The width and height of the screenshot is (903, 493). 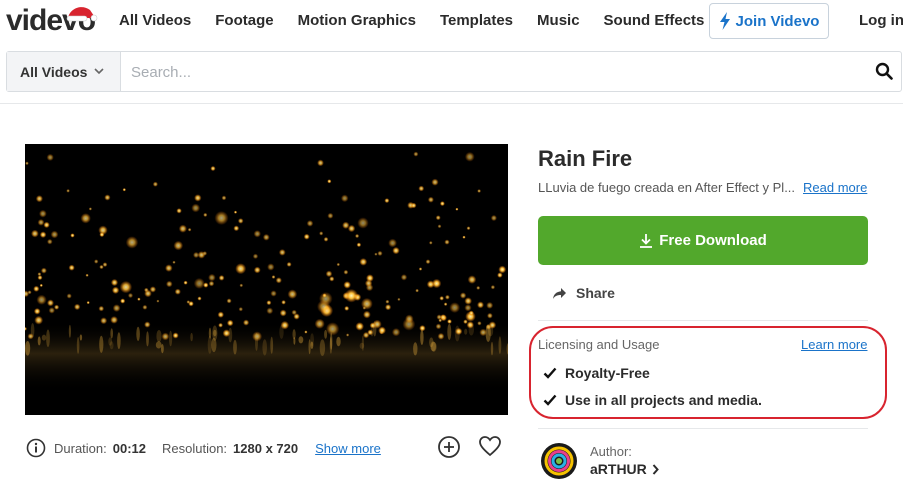 I want to click on search-category-select: All Videos, so click(x=64, y=71).